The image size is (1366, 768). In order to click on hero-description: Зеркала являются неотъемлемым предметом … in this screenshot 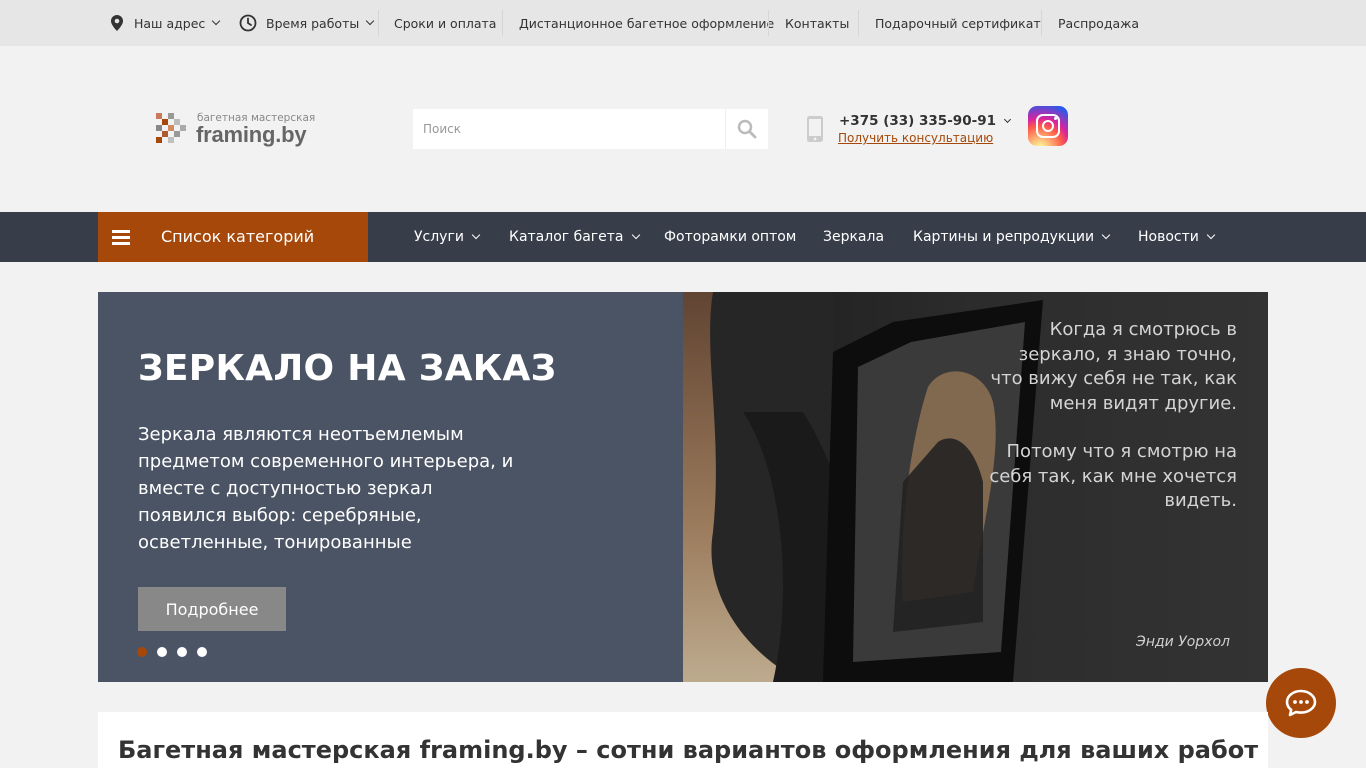, I will do `click(326, 488)`.